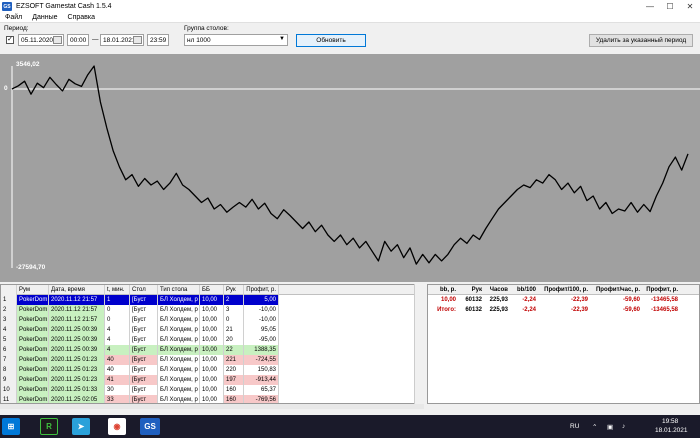 Image resolution: width=700 pixels, height=438 pixels. I want to click on row-number: 2, so click(9, 310).